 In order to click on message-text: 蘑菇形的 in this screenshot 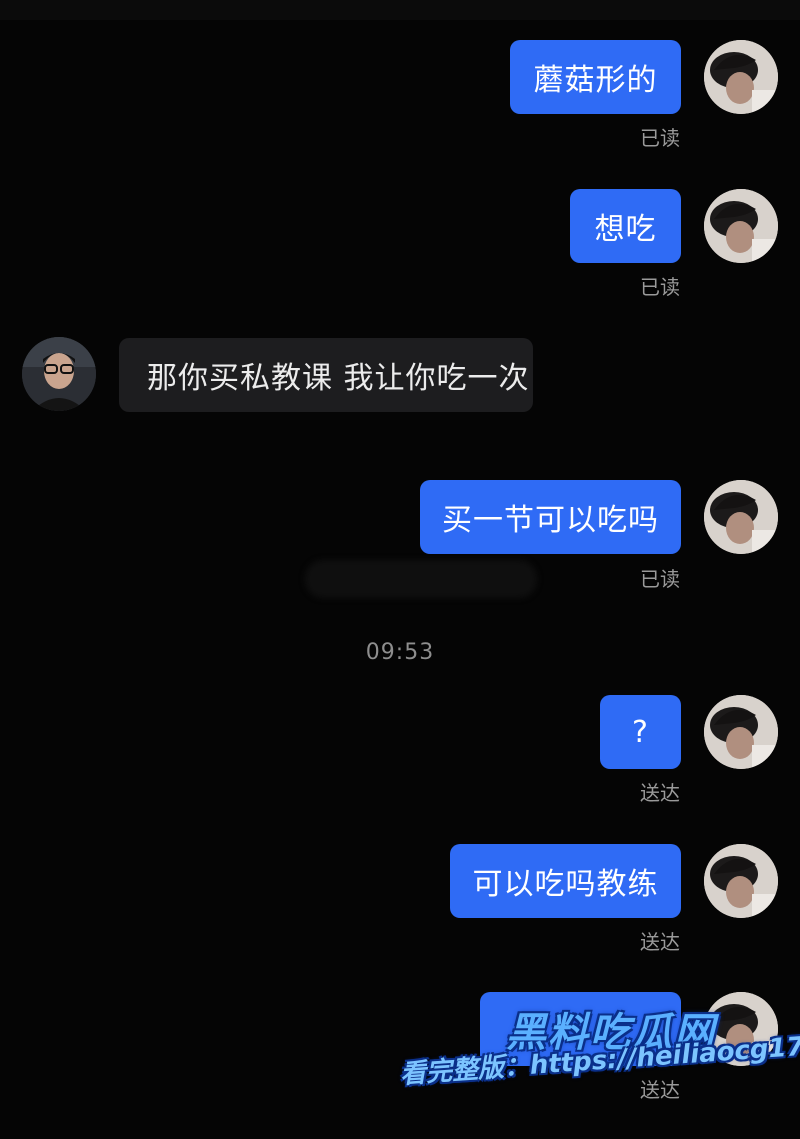, I will do `click(595, 80)`.